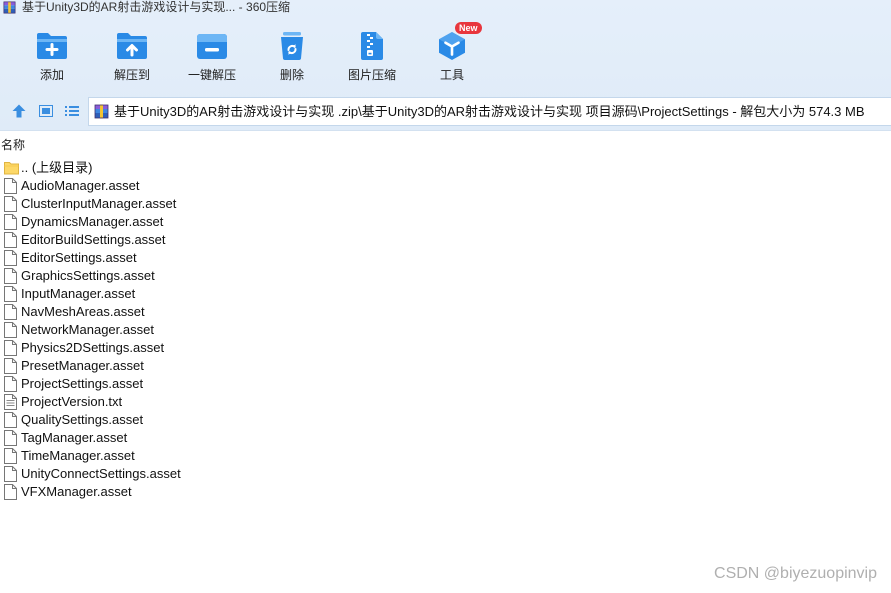  I want to click on file-name-label: Physics2DSettings.asset, so click(93, 347).